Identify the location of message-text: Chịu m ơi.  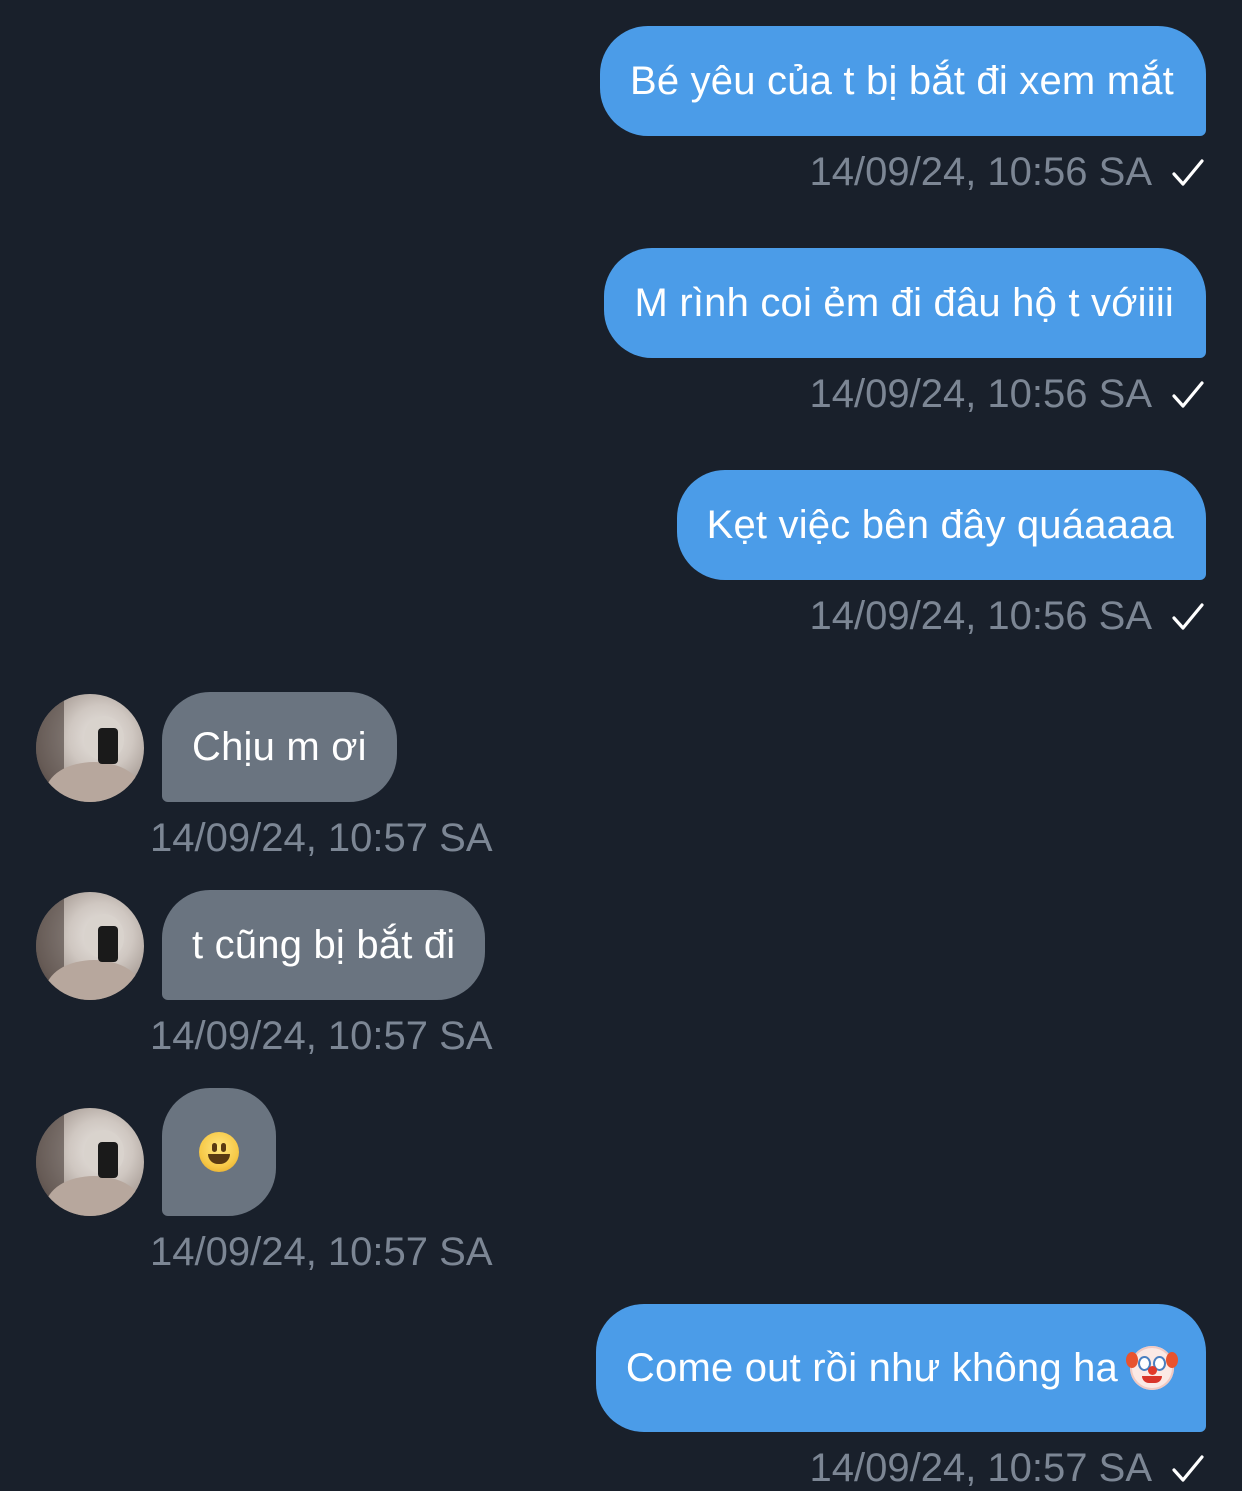
(279, 746).